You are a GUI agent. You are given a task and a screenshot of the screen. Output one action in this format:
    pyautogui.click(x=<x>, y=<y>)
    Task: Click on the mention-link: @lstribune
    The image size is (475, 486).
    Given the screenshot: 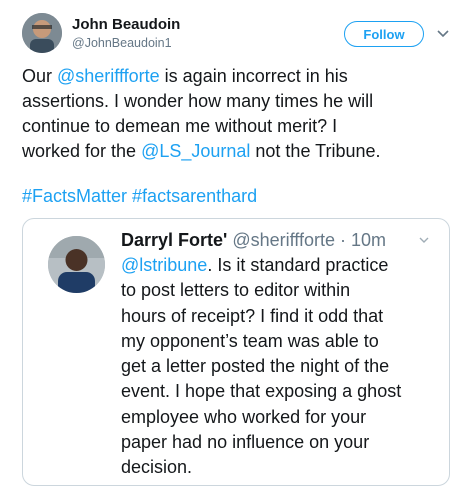 What is the action you would take?
    pyautogui.click(x=164, y=265)
    